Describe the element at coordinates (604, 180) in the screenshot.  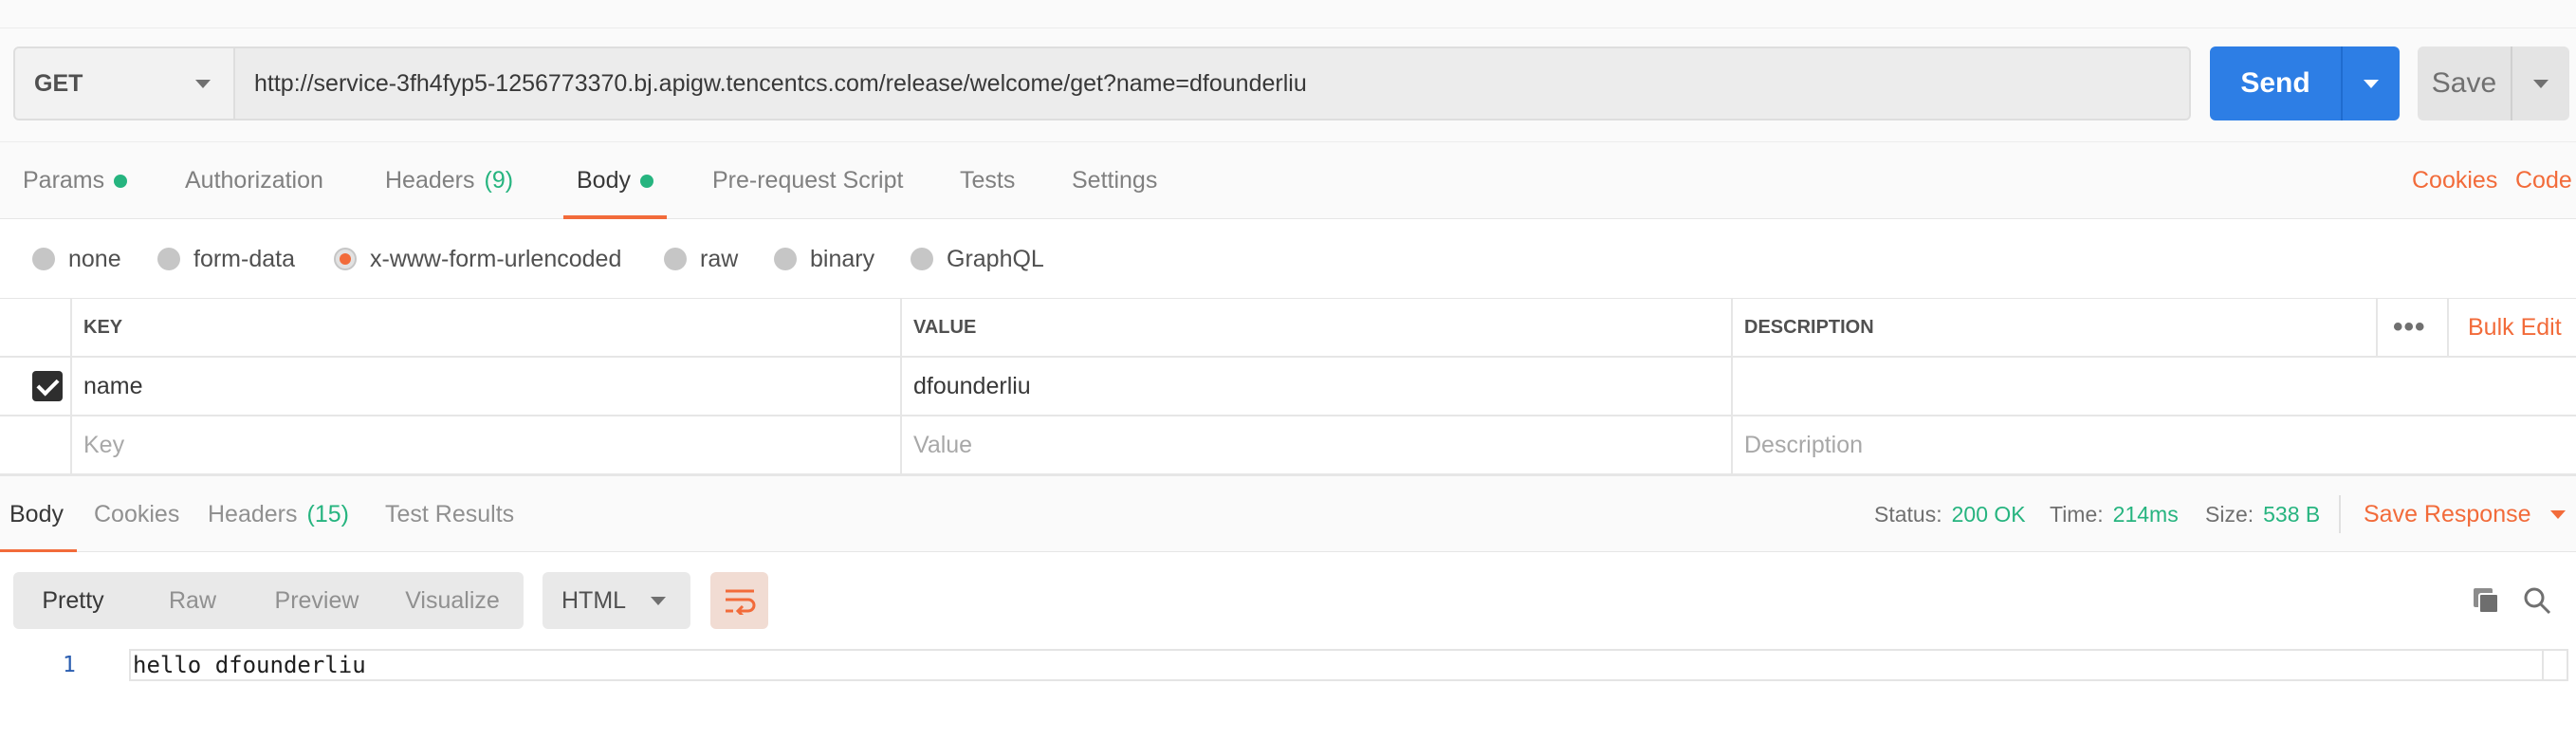
I see `tab-label: Body` at that location.